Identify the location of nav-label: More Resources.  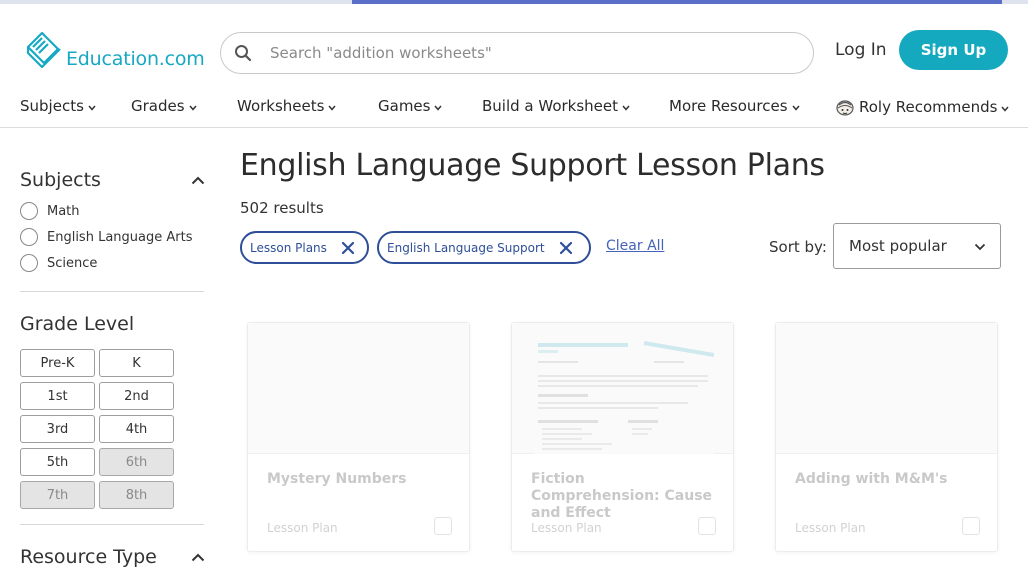
(728, 106).